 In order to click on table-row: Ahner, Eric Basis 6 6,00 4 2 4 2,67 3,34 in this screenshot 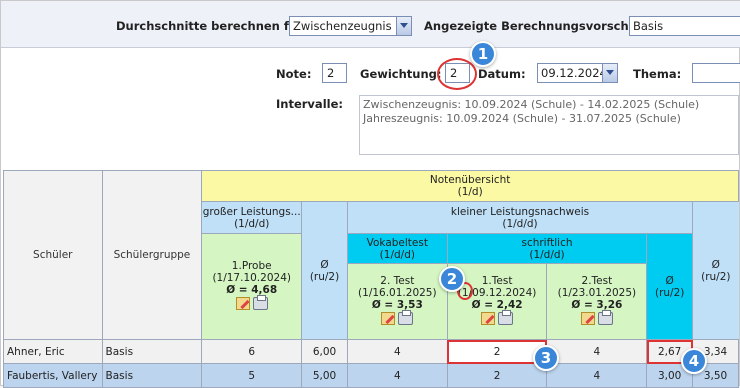, I will do `click(371, 351)`.